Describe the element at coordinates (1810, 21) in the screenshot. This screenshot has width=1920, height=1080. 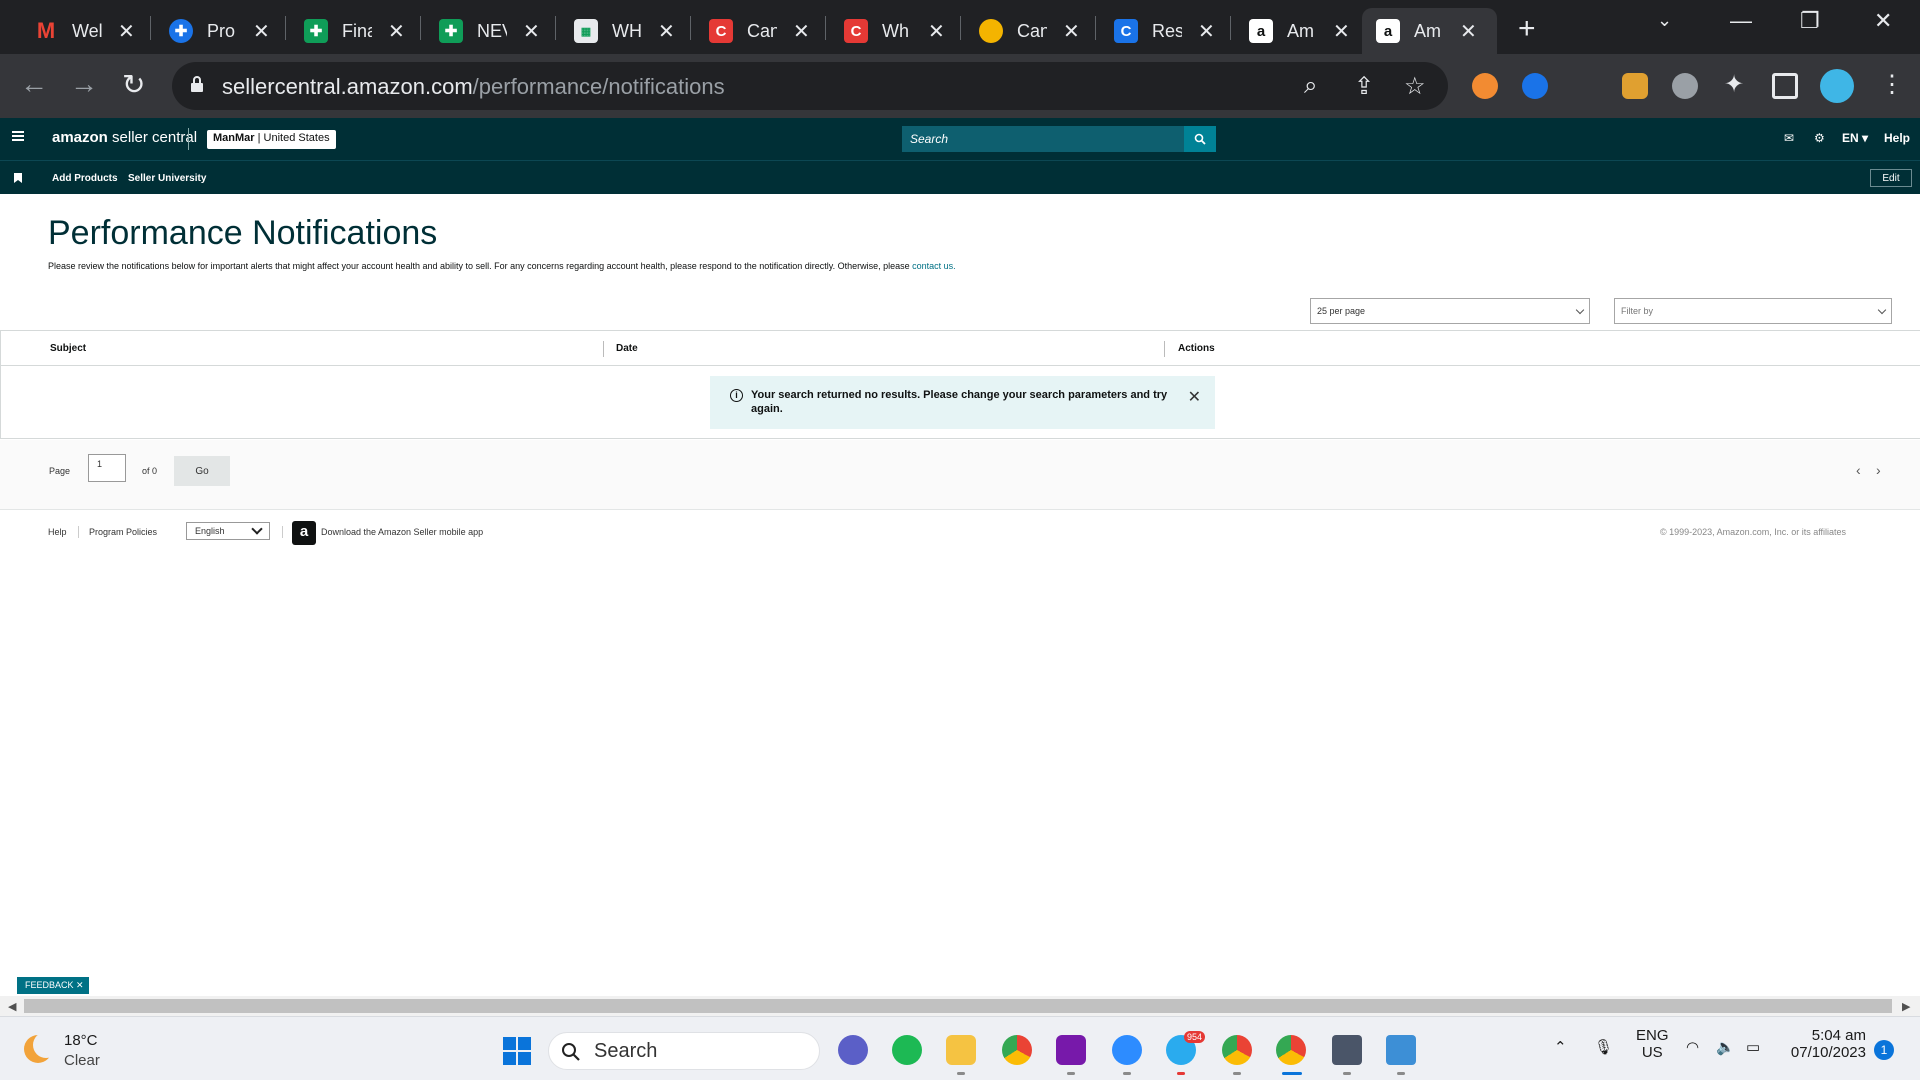
I see `restore-icon: ❐` at that location.